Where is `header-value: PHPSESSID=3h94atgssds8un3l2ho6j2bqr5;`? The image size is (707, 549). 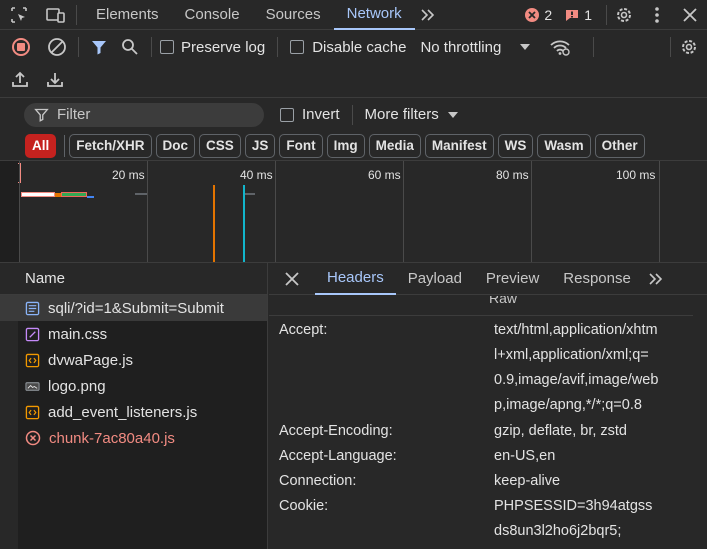
header-value: PHPSESSID=3h94atgssds8un3l2ho6j2bqr5; is located at coordinates (573, 518).